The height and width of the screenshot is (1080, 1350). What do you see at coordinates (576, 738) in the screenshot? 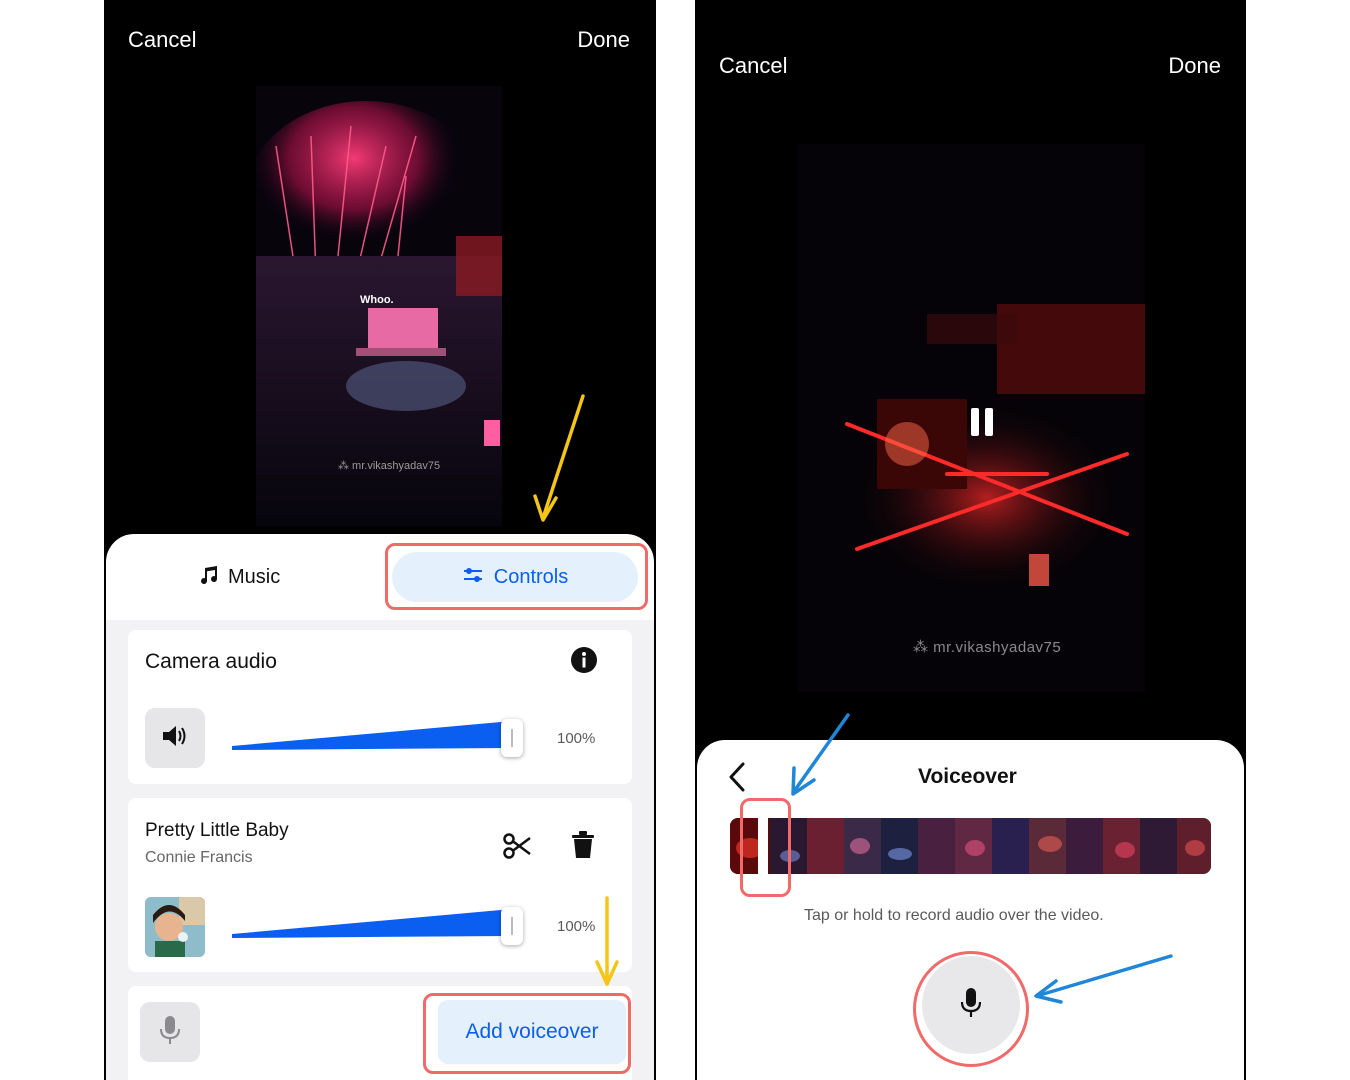
I see `camera-audio-volume-label: 100%` at bounding box center [576, 738].